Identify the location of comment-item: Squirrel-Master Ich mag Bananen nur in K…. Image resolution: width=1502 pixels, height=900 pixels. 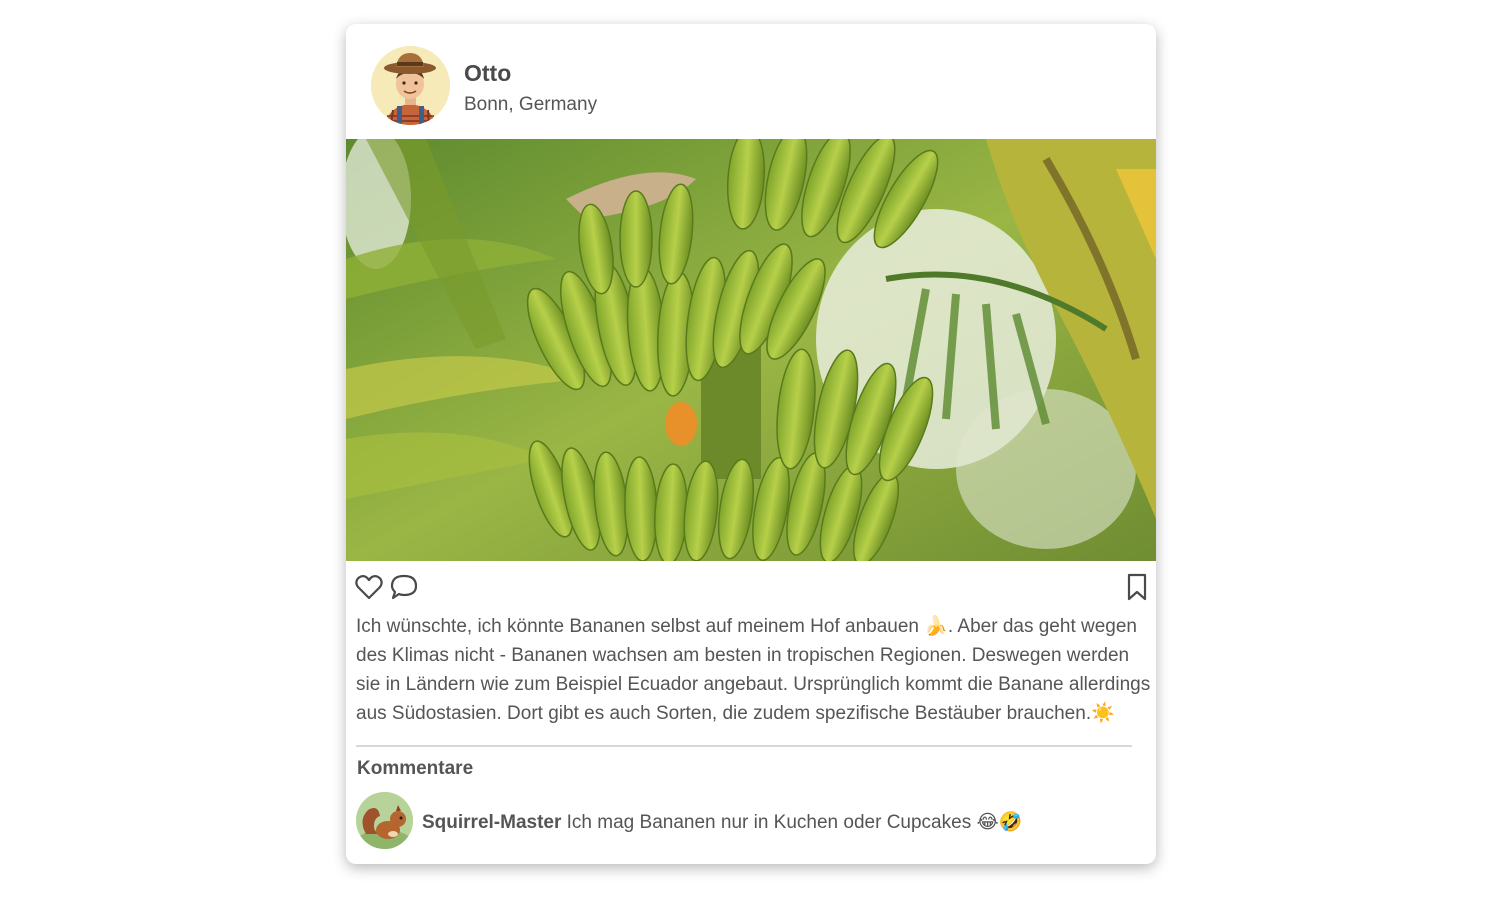
(751, 821).